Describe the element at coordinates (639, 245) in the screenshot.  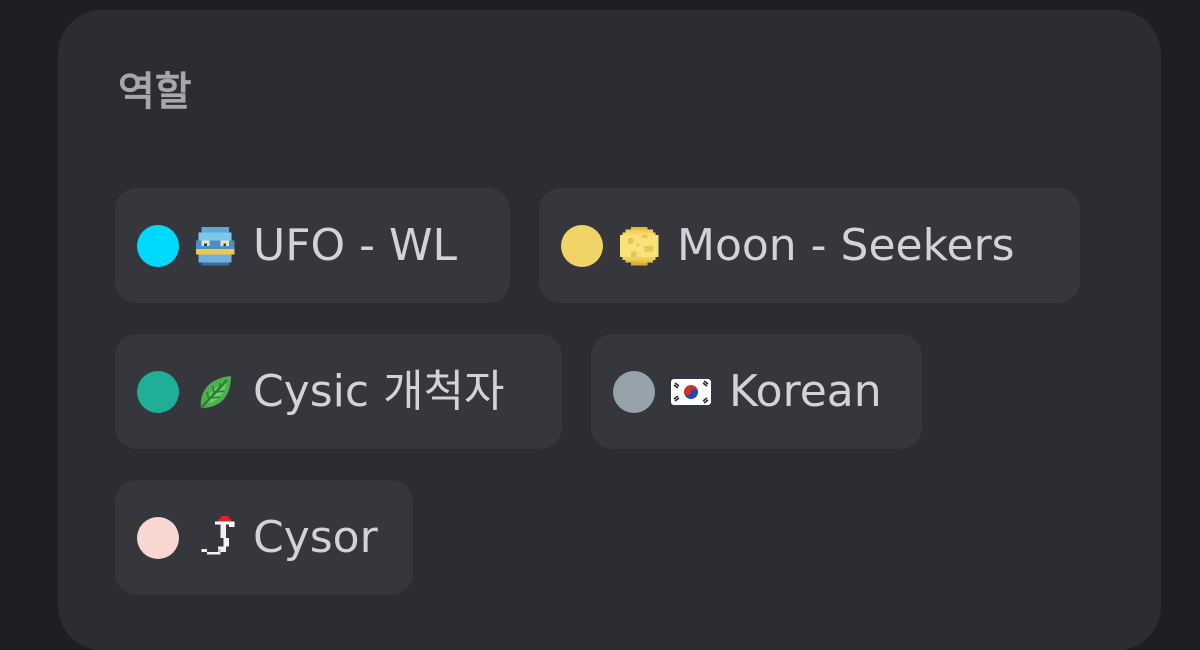
I see `moon-pixel-icon` at that location.